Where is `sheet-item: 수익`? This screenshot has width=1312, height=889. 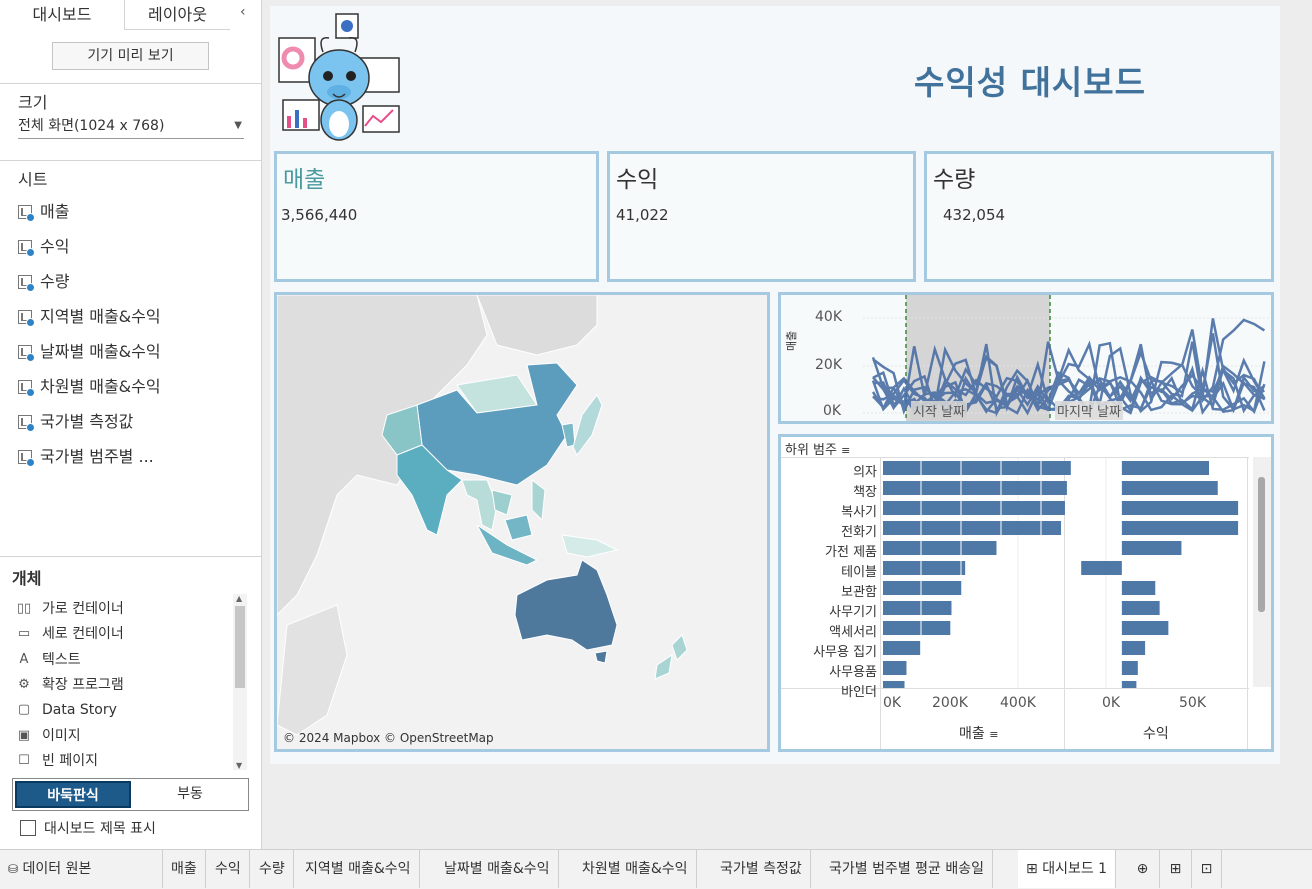
sheet-item: 수익 is located at coordinates (43, 247).